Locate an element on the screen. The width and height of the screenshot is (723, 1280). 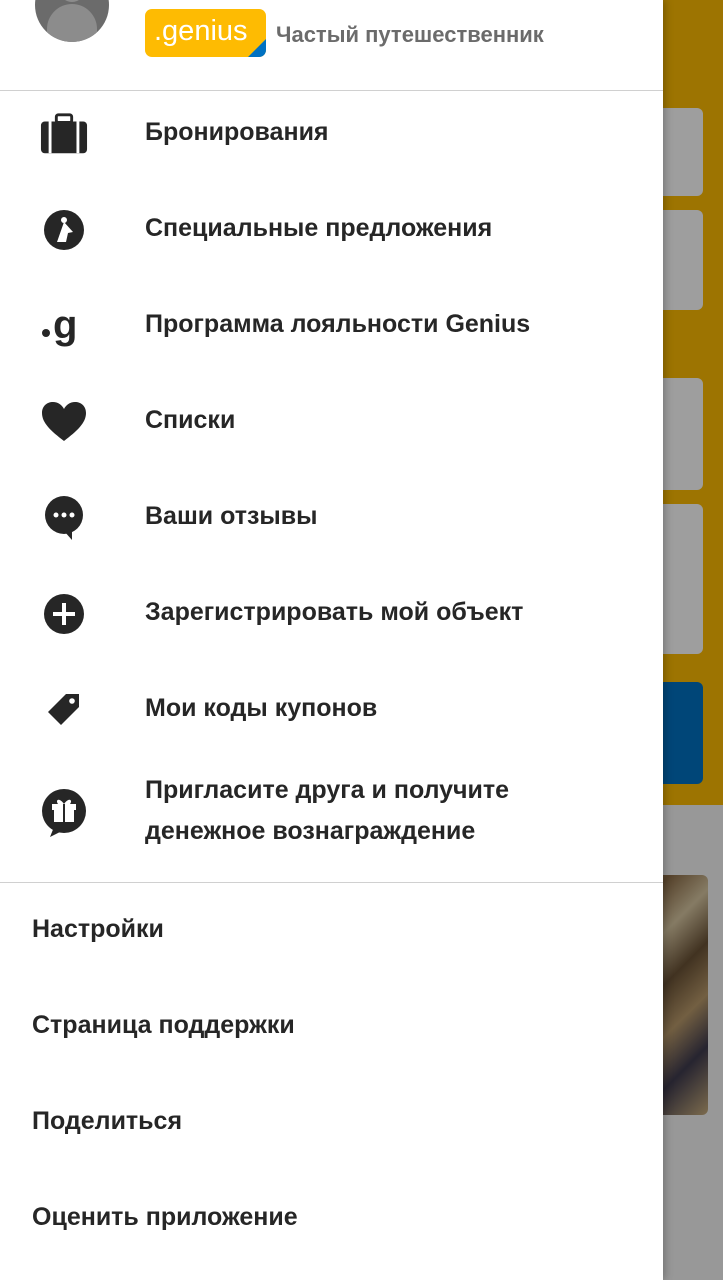
menu-item-coupon-codes: Мои коды купонов is located at coordinates (331, 710).